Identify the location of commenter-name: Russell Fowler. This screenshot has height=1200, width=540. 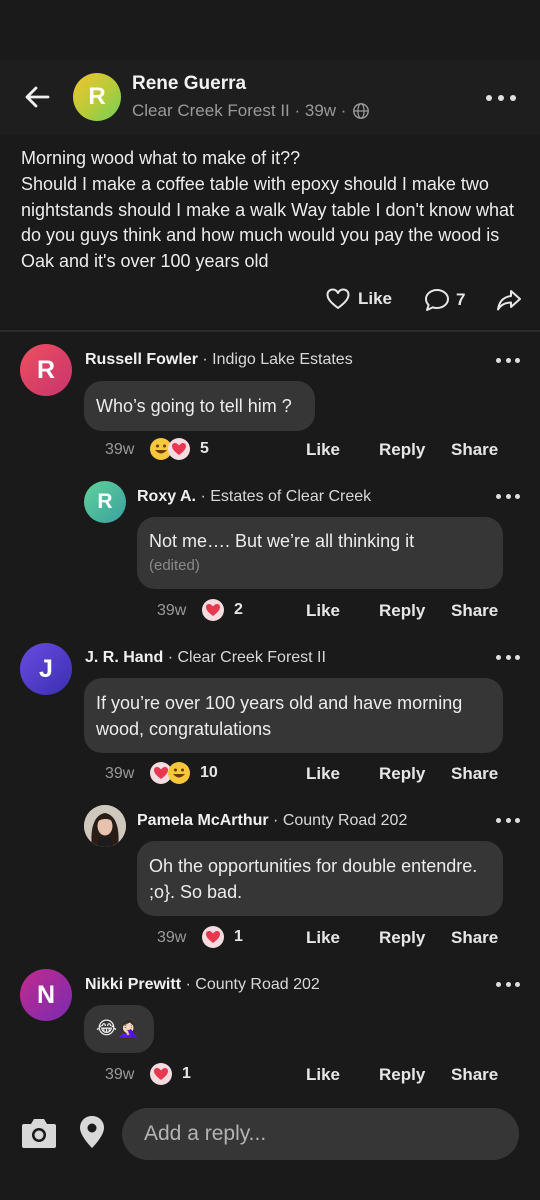
(141, 359).